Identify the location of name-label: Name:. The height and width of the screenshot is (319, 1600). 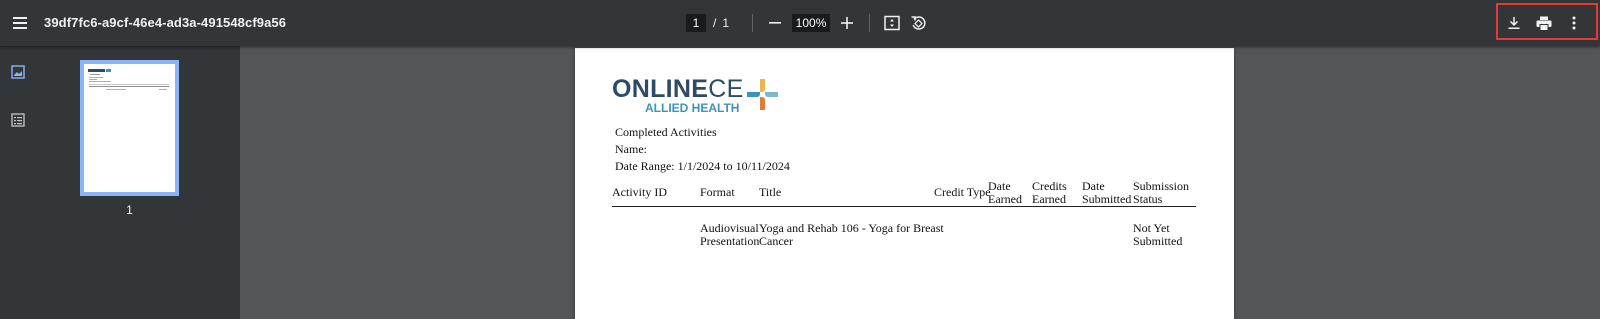
(631, 149).